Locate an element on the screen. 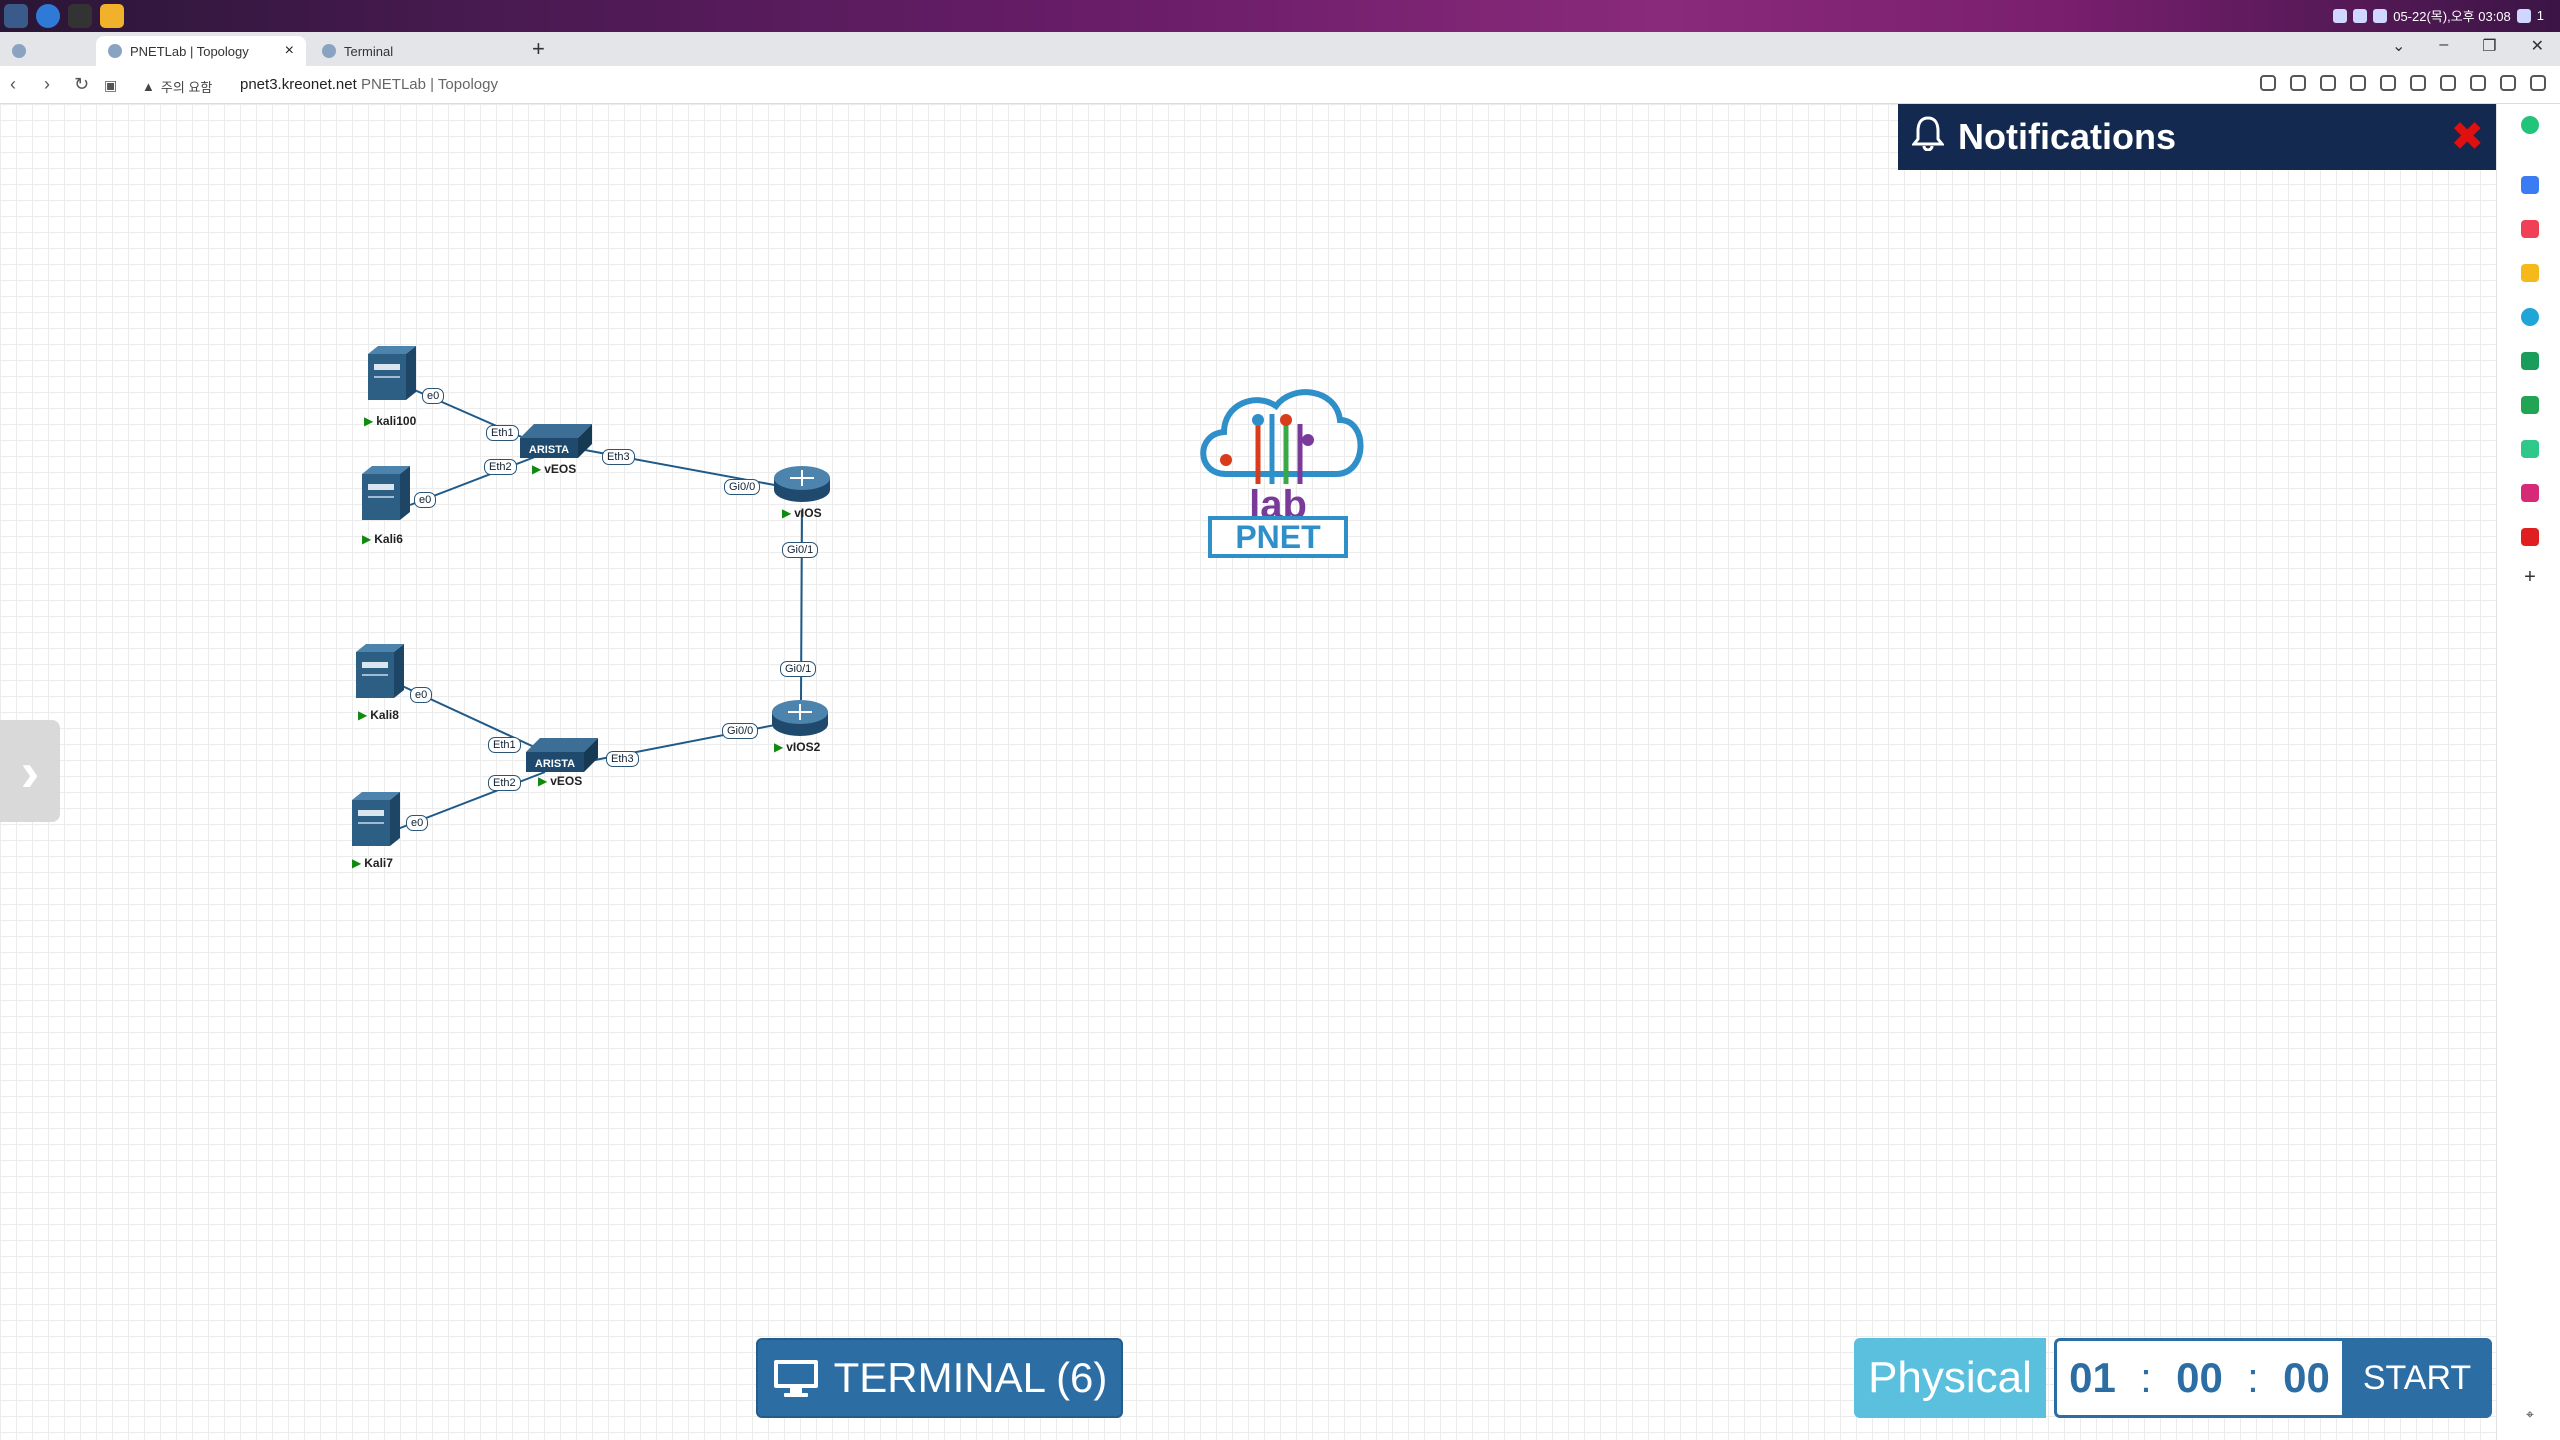 This screenshot has width=2560, height=1440. tab-inactive-back is located at coordinates (45, 51).